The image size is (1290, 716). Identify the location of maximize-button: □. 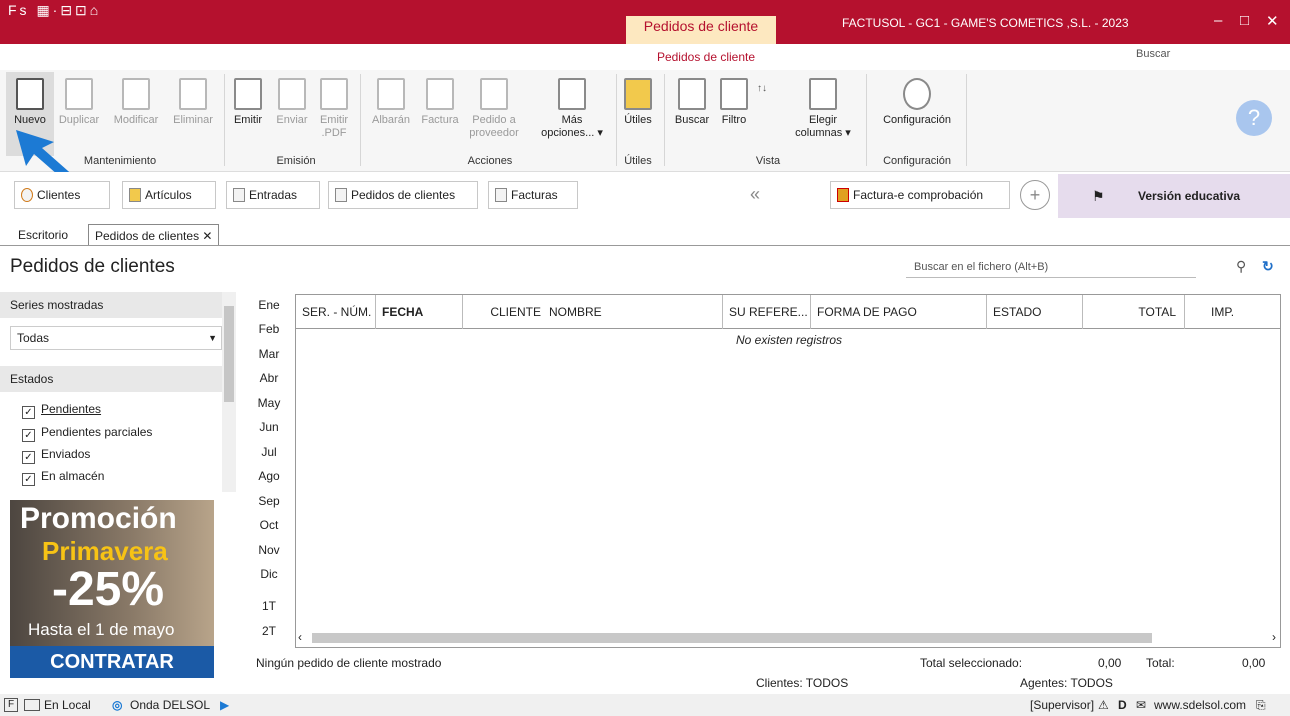
(1244, 20).